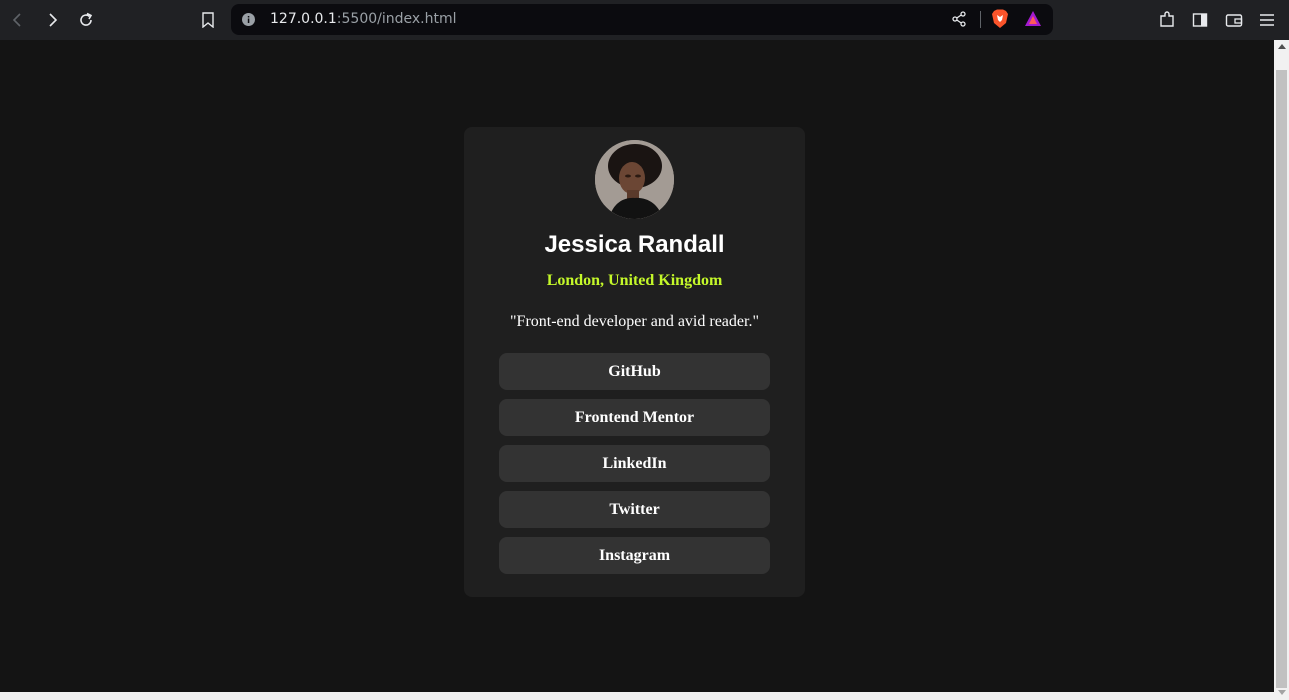  I want to click on url-text: 127.0.0.1:5500/index.html, so click(363, 19).